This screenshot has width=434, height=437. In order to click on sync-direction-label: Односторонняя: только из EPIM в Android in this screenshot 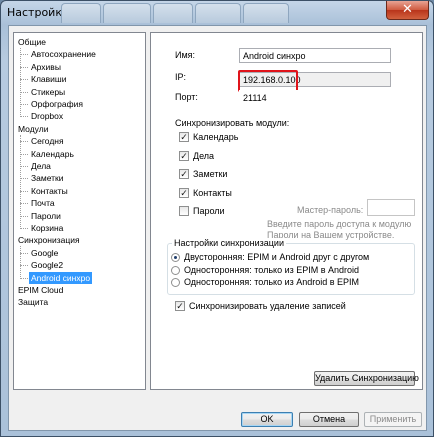, I will do `click(272, 269)`.